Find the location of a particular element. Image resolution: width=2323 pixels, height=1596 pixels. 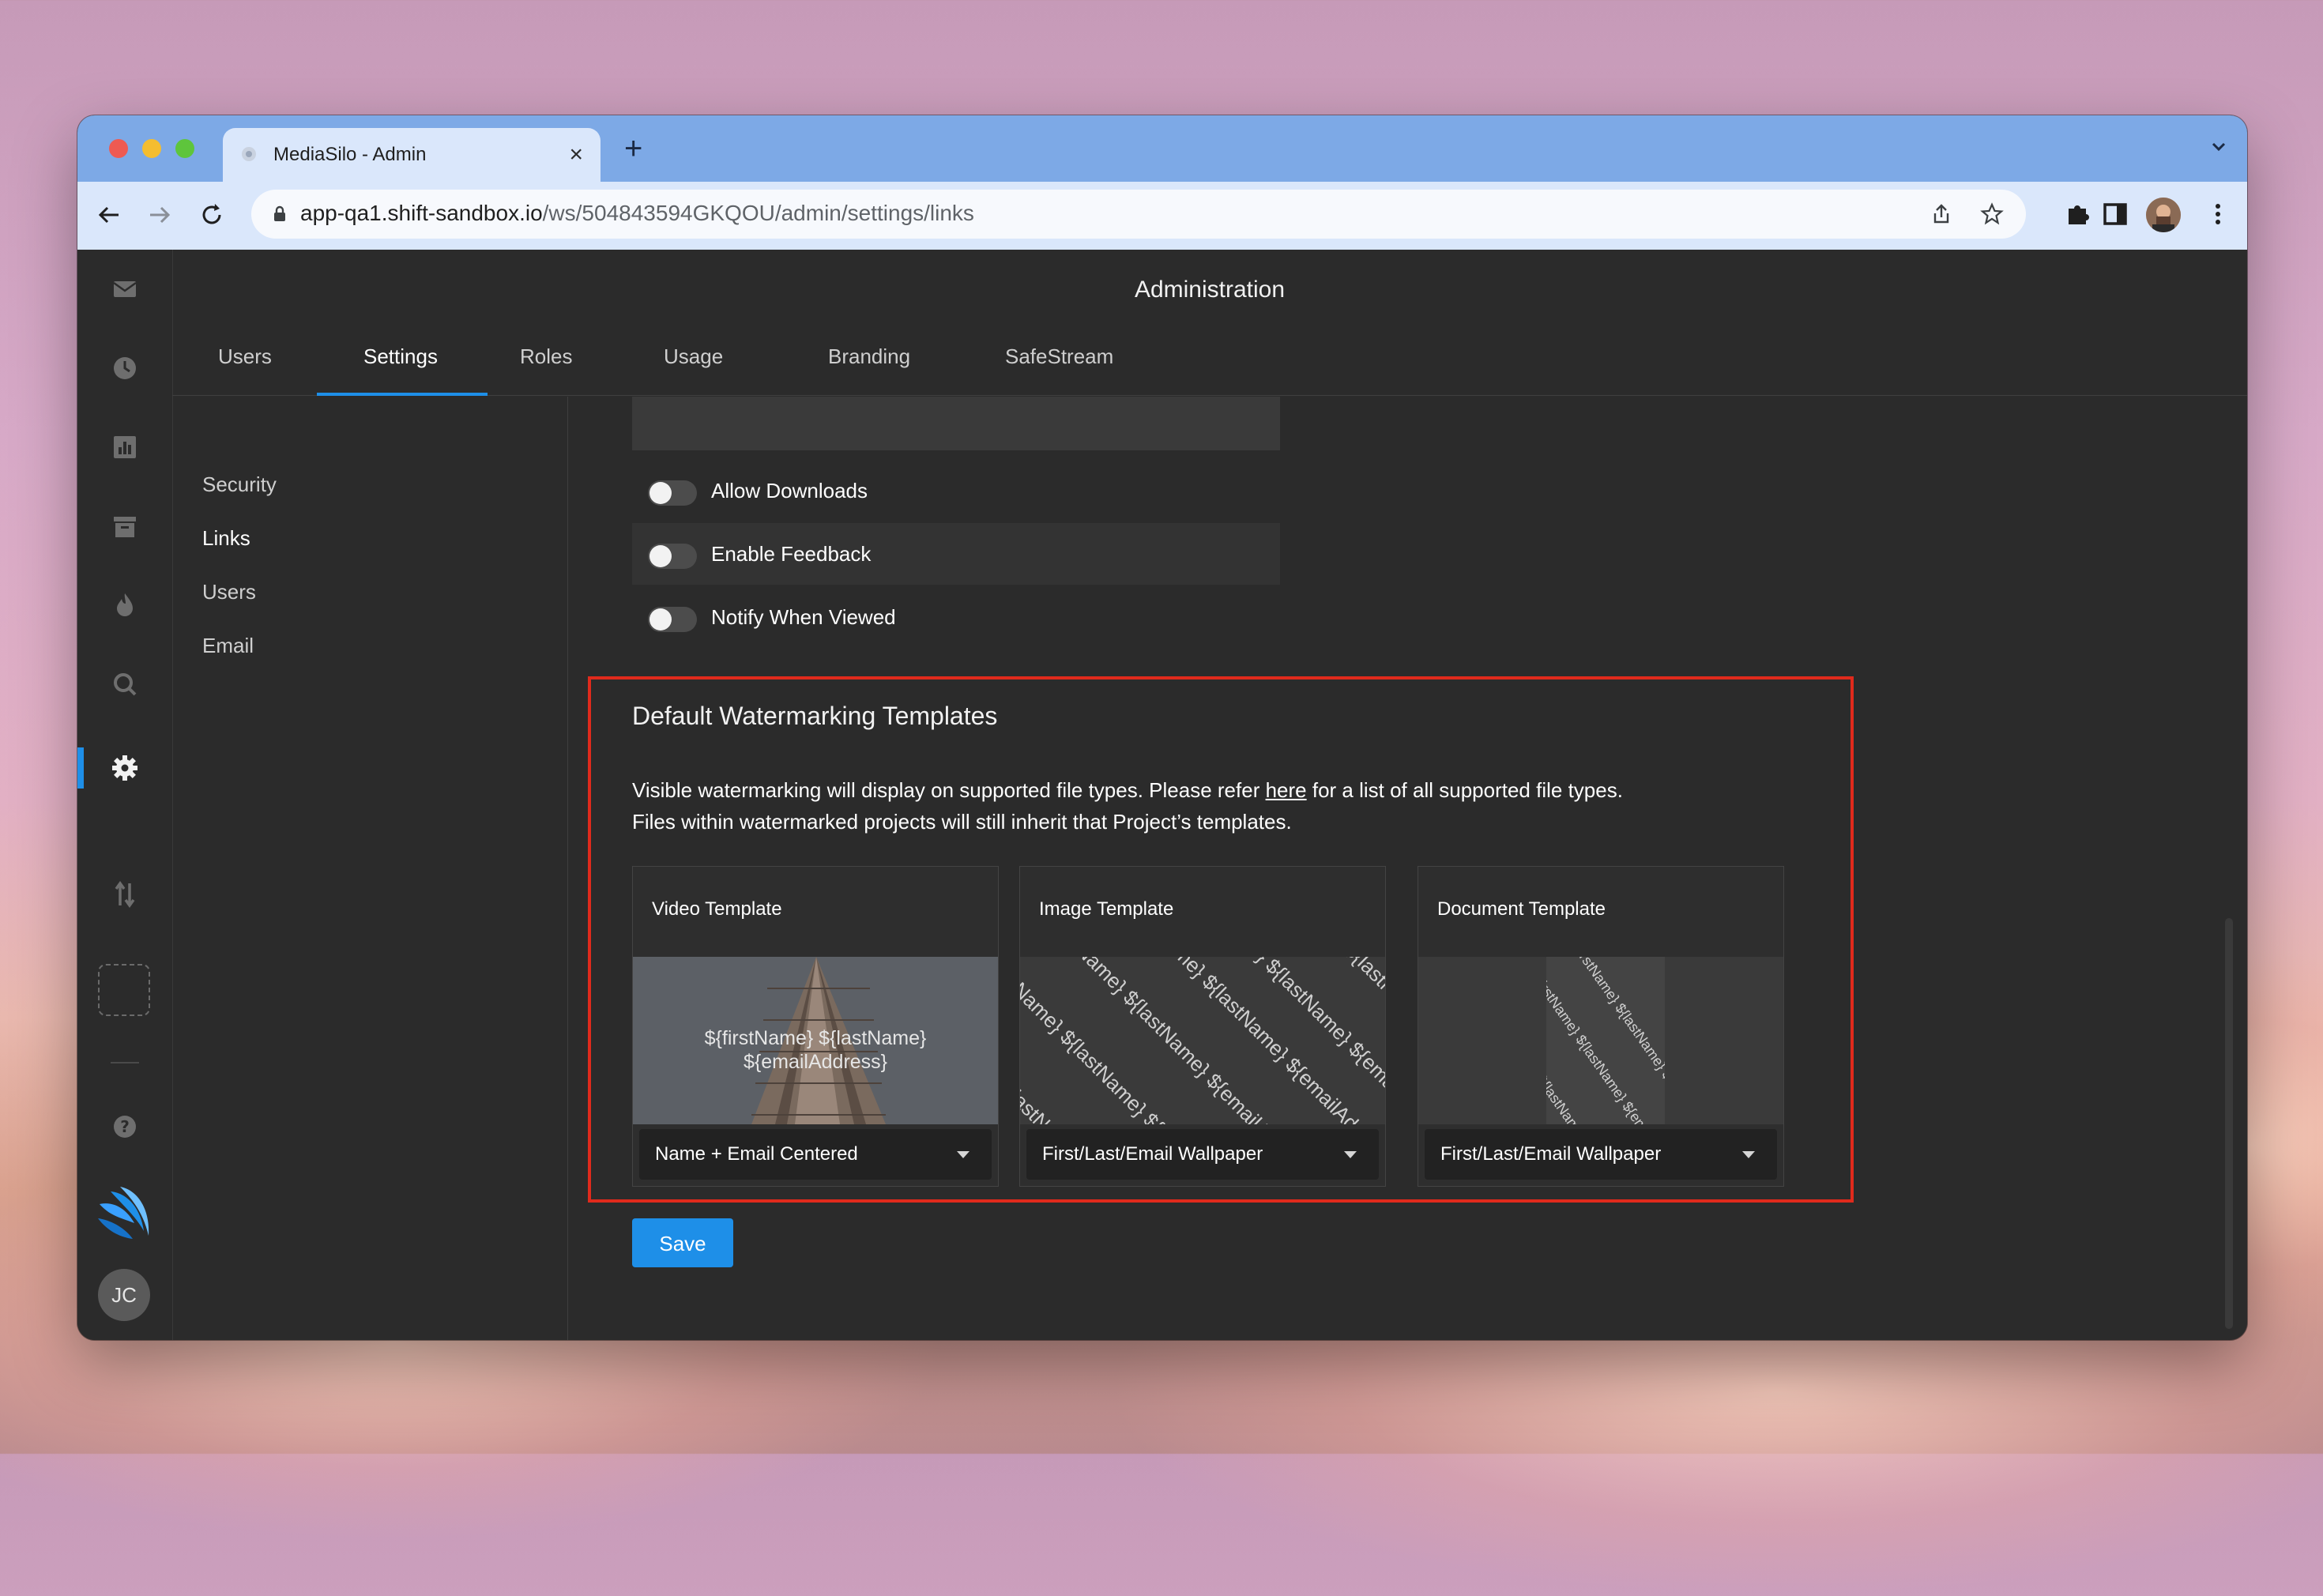

tab-users: Users is located at coordinates (245, 357).